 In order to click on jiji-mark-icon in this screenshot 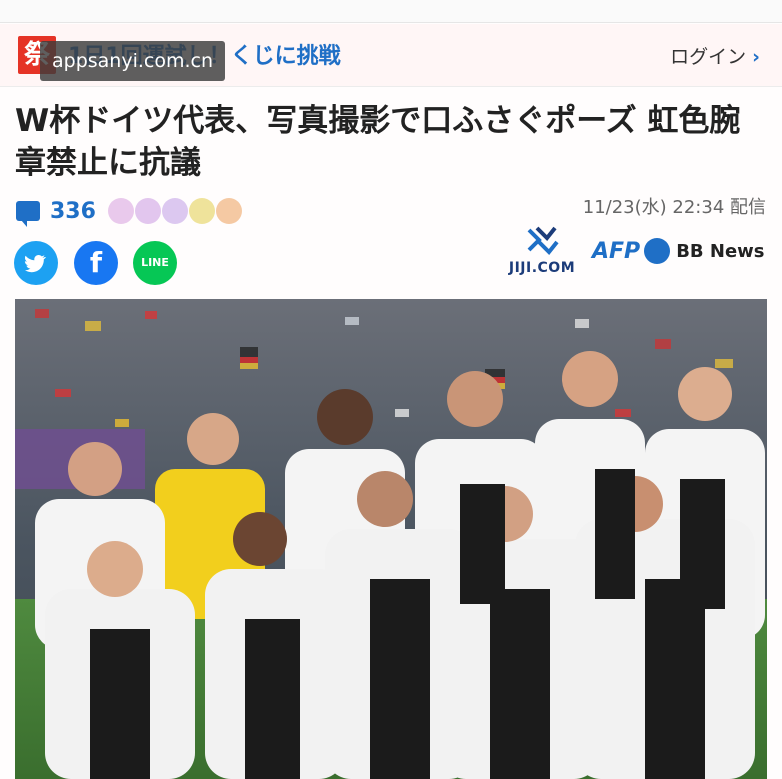, I will do `click(543, 240)`.